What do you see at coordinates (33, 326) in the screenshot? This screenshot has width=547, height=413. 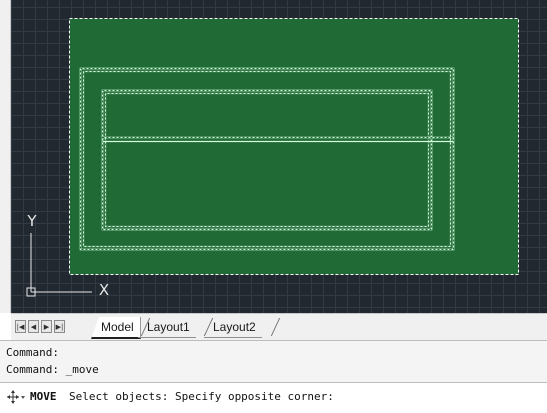 I see `previous-tab-icon: ◀` at bounding box center [33, 326].